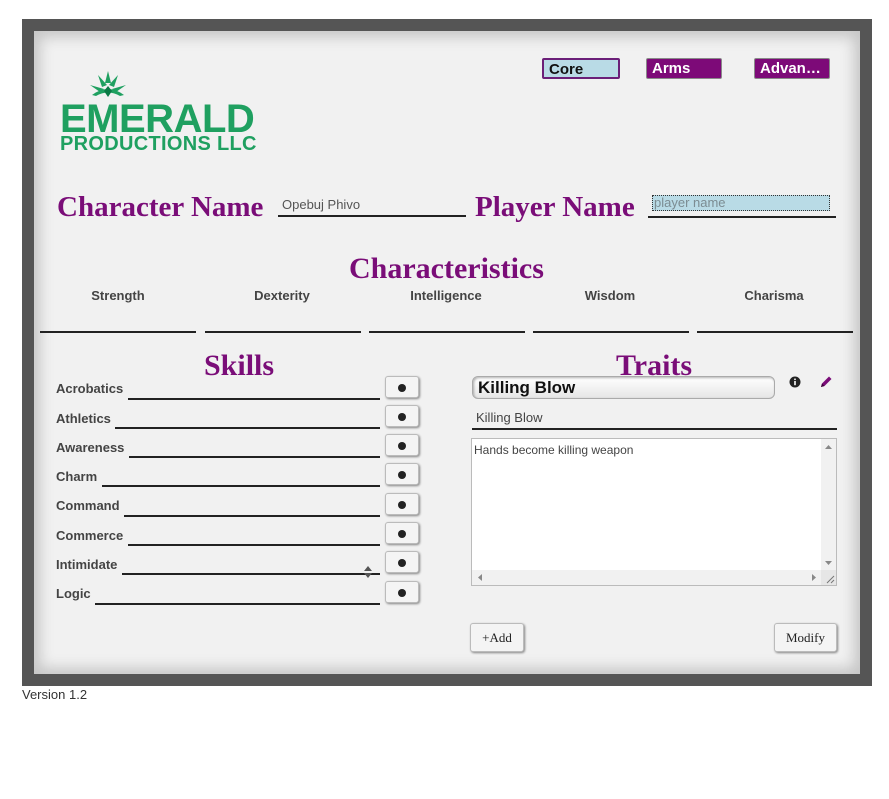  I want to click on character-name-field: Opebuj Phivo, so click(372, 206).